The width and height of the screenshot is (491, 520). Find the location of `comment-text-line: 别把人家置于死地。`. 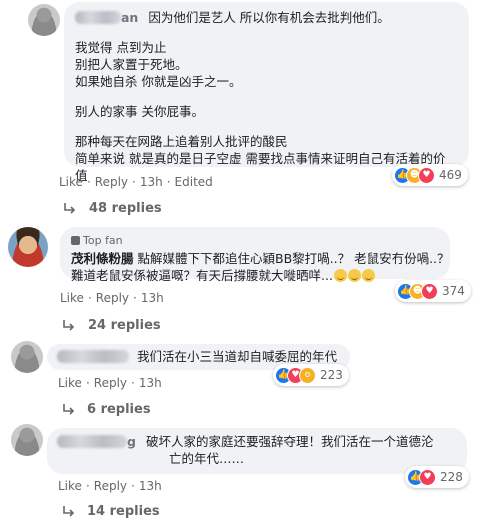

comment-text-line: 别把人家置于死地。 is located at coordinates (131, 64).